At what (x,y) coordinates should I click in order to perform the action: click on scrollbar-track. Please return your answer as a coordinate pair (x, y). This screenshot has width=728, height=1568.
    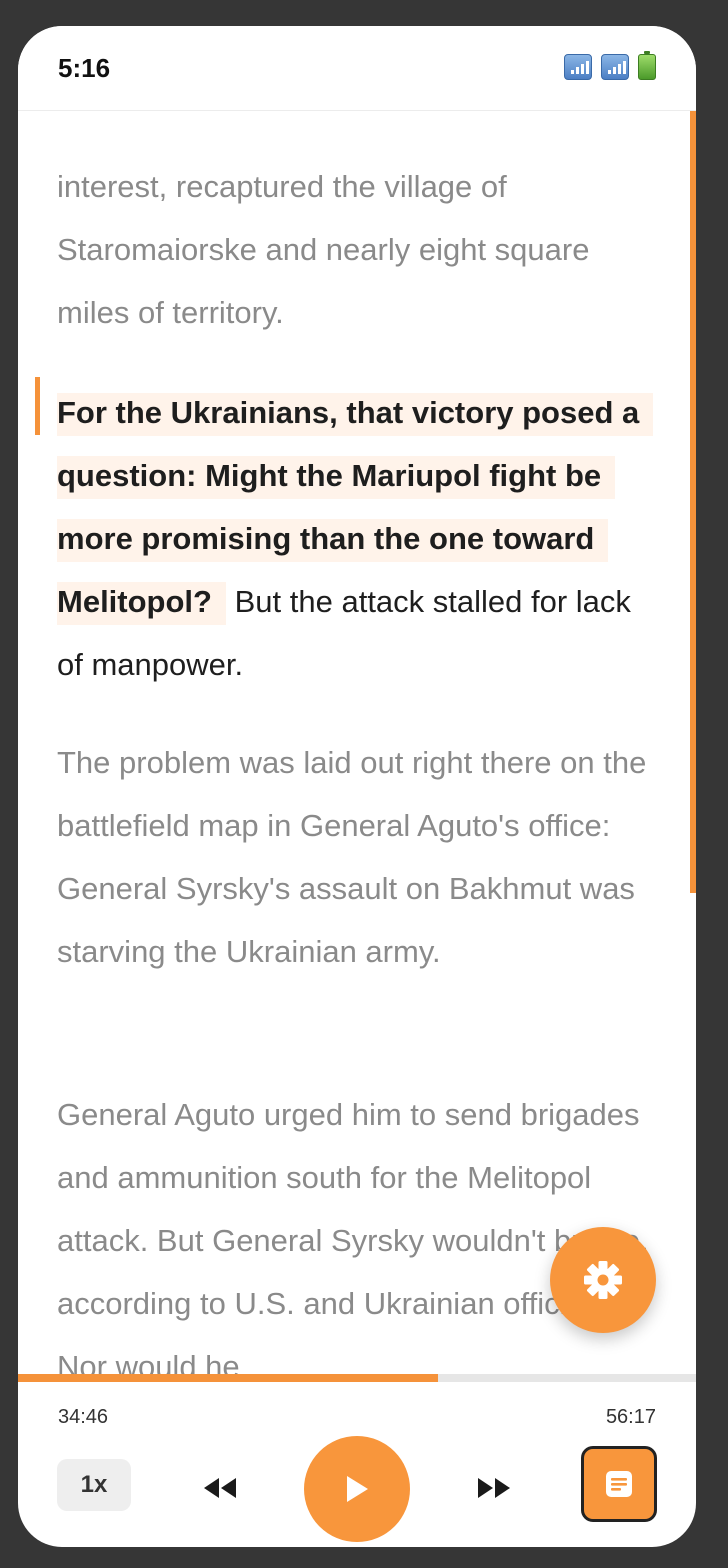
    Looking at the image, I should click on (693, 745).